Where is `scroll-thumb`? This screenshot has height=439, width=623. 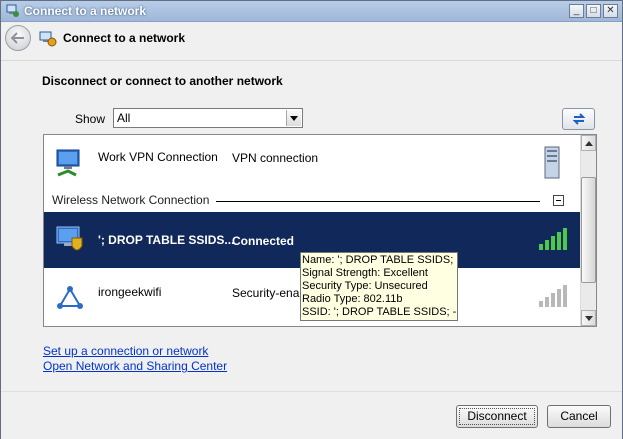 scroll-thumb is located at coordinates (588, 230).